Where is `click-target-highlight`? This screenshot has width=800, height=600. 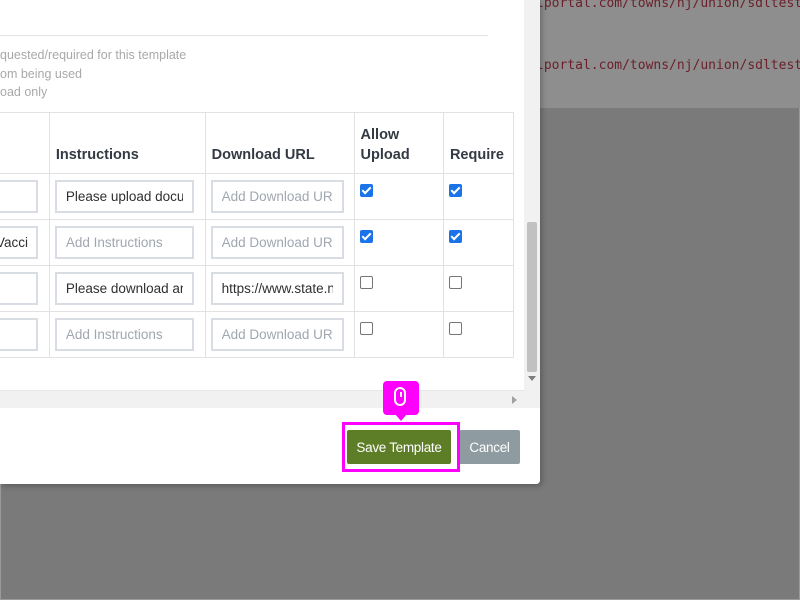
click-target-highlight is located at coordinates (401, 447).